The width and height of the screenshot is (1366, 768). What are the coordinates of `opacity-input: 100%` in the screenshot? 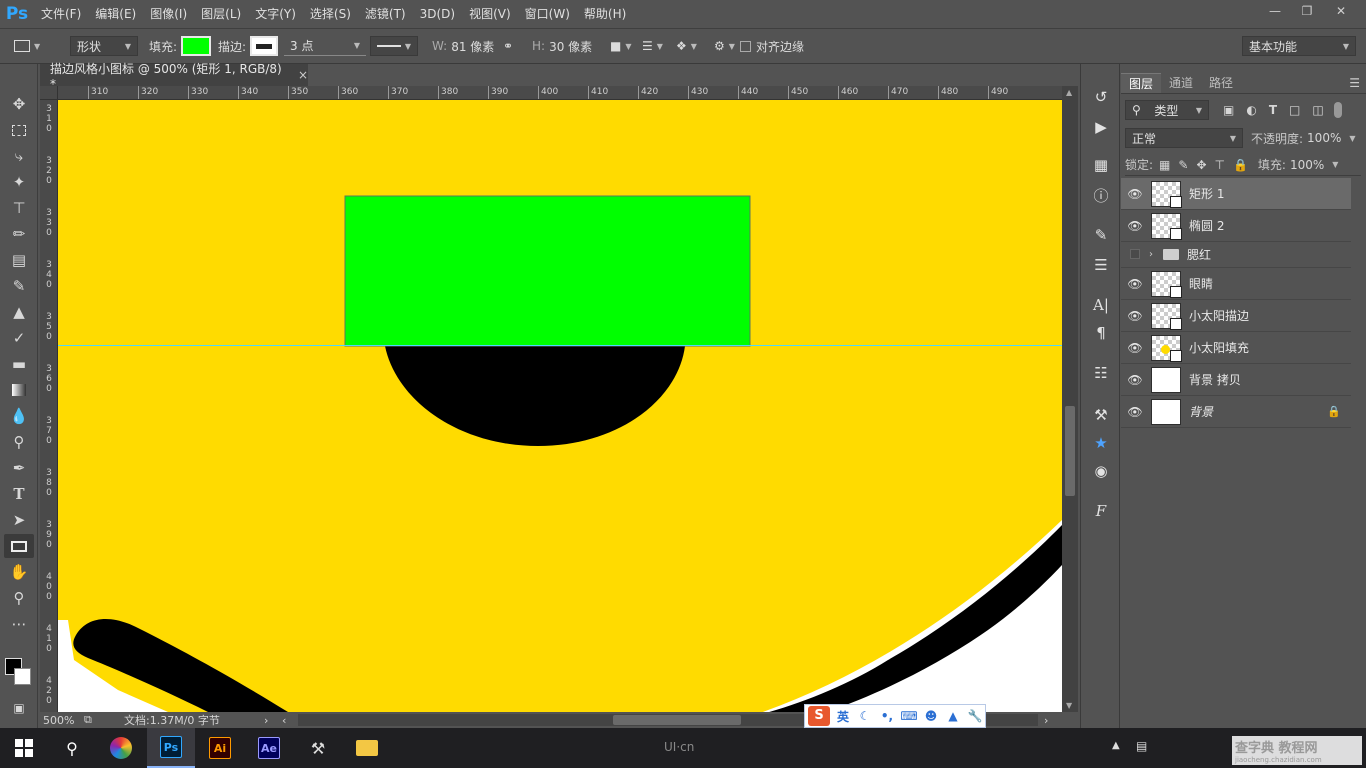 It's located at (1324, 138).